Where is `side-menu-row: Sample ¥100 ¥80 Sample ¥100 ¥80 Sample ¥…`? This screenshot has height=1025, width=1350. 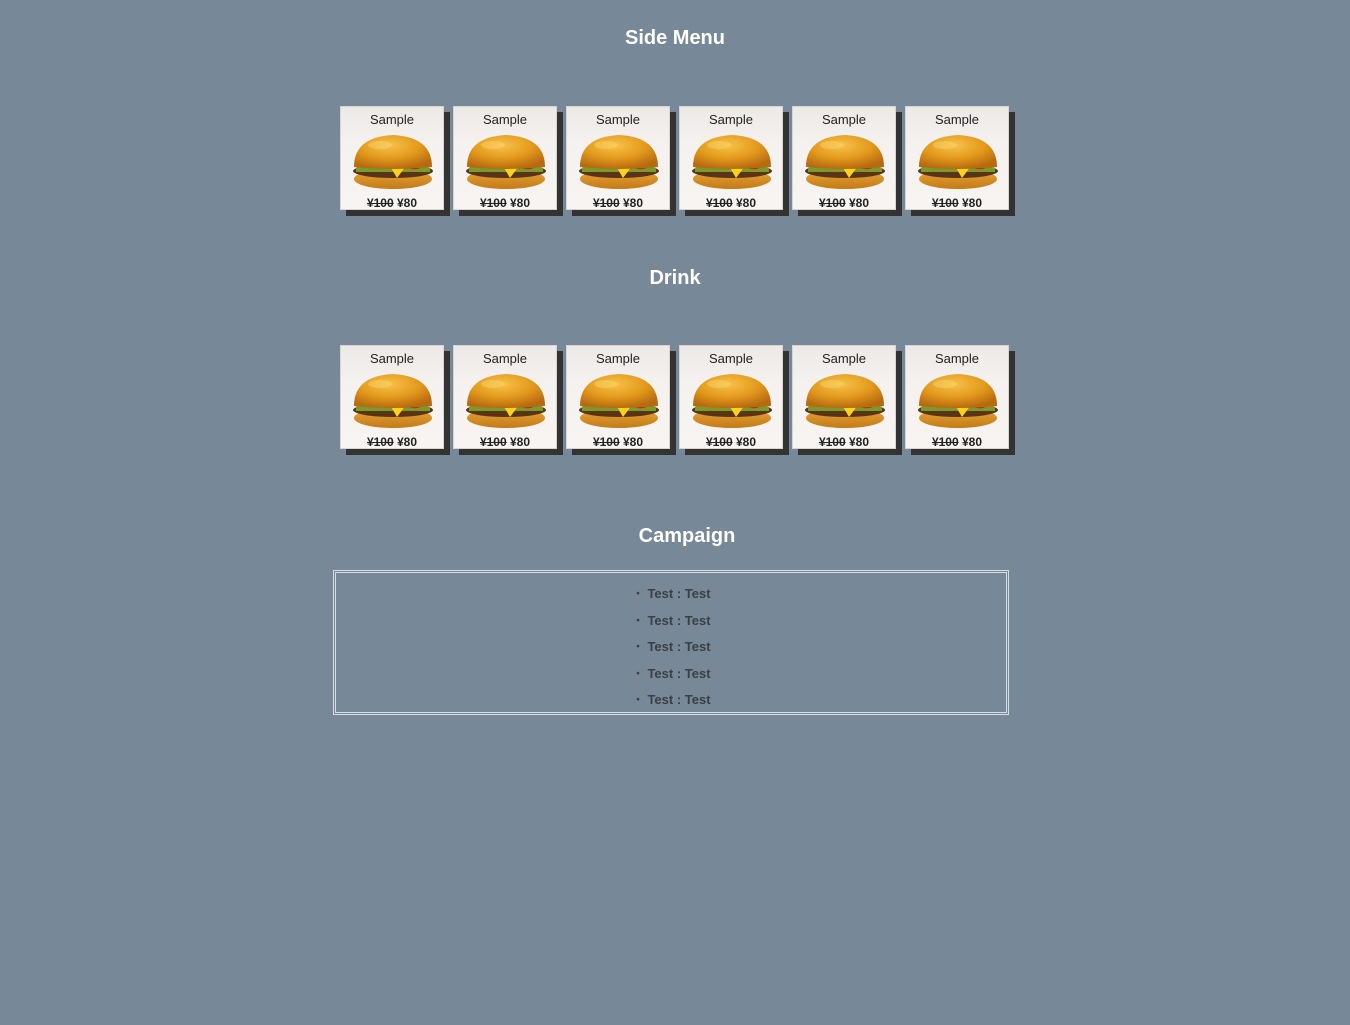
side-menu-row: Sample ¥100 ¥80 Sample ¥100 ¥80 Sample ¥… is located at coordinates (690, 162).